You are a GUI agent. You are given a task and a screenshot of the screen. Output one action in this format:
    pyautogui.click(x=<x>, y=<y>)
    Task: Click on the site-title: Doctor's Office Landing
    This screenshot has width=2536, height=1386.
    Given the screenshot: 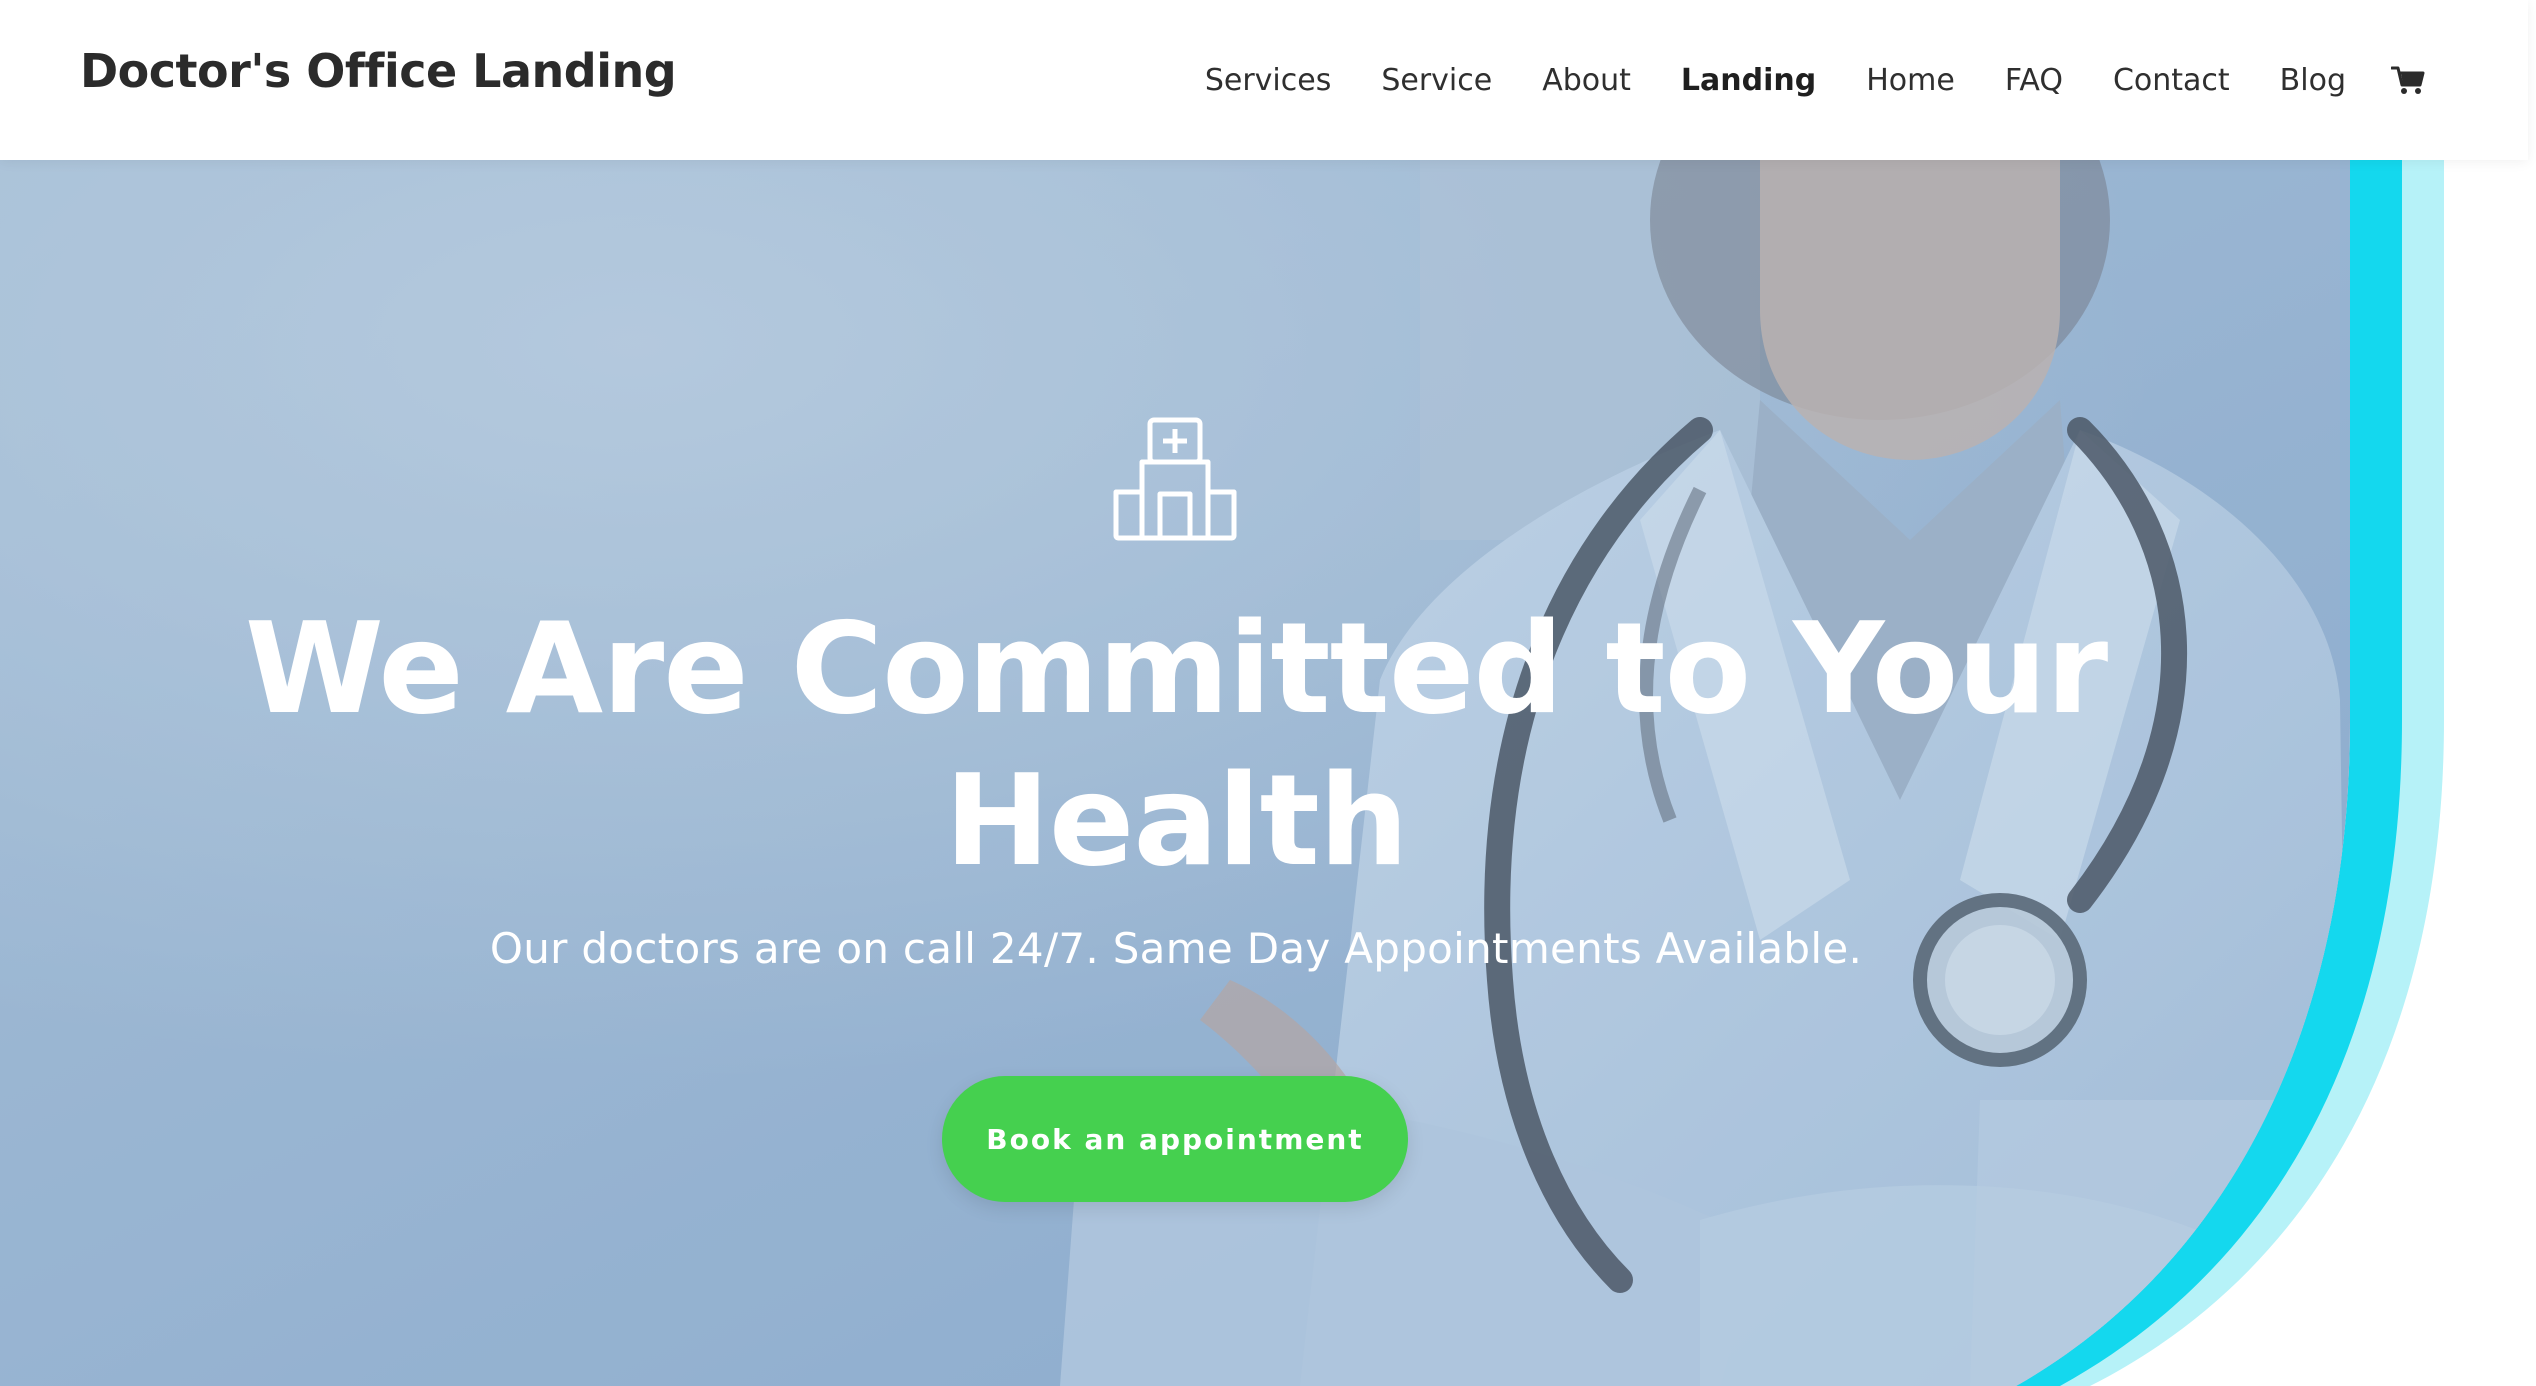 What is the action you would take?
    pyautogui.click(x=378, y=71)
    